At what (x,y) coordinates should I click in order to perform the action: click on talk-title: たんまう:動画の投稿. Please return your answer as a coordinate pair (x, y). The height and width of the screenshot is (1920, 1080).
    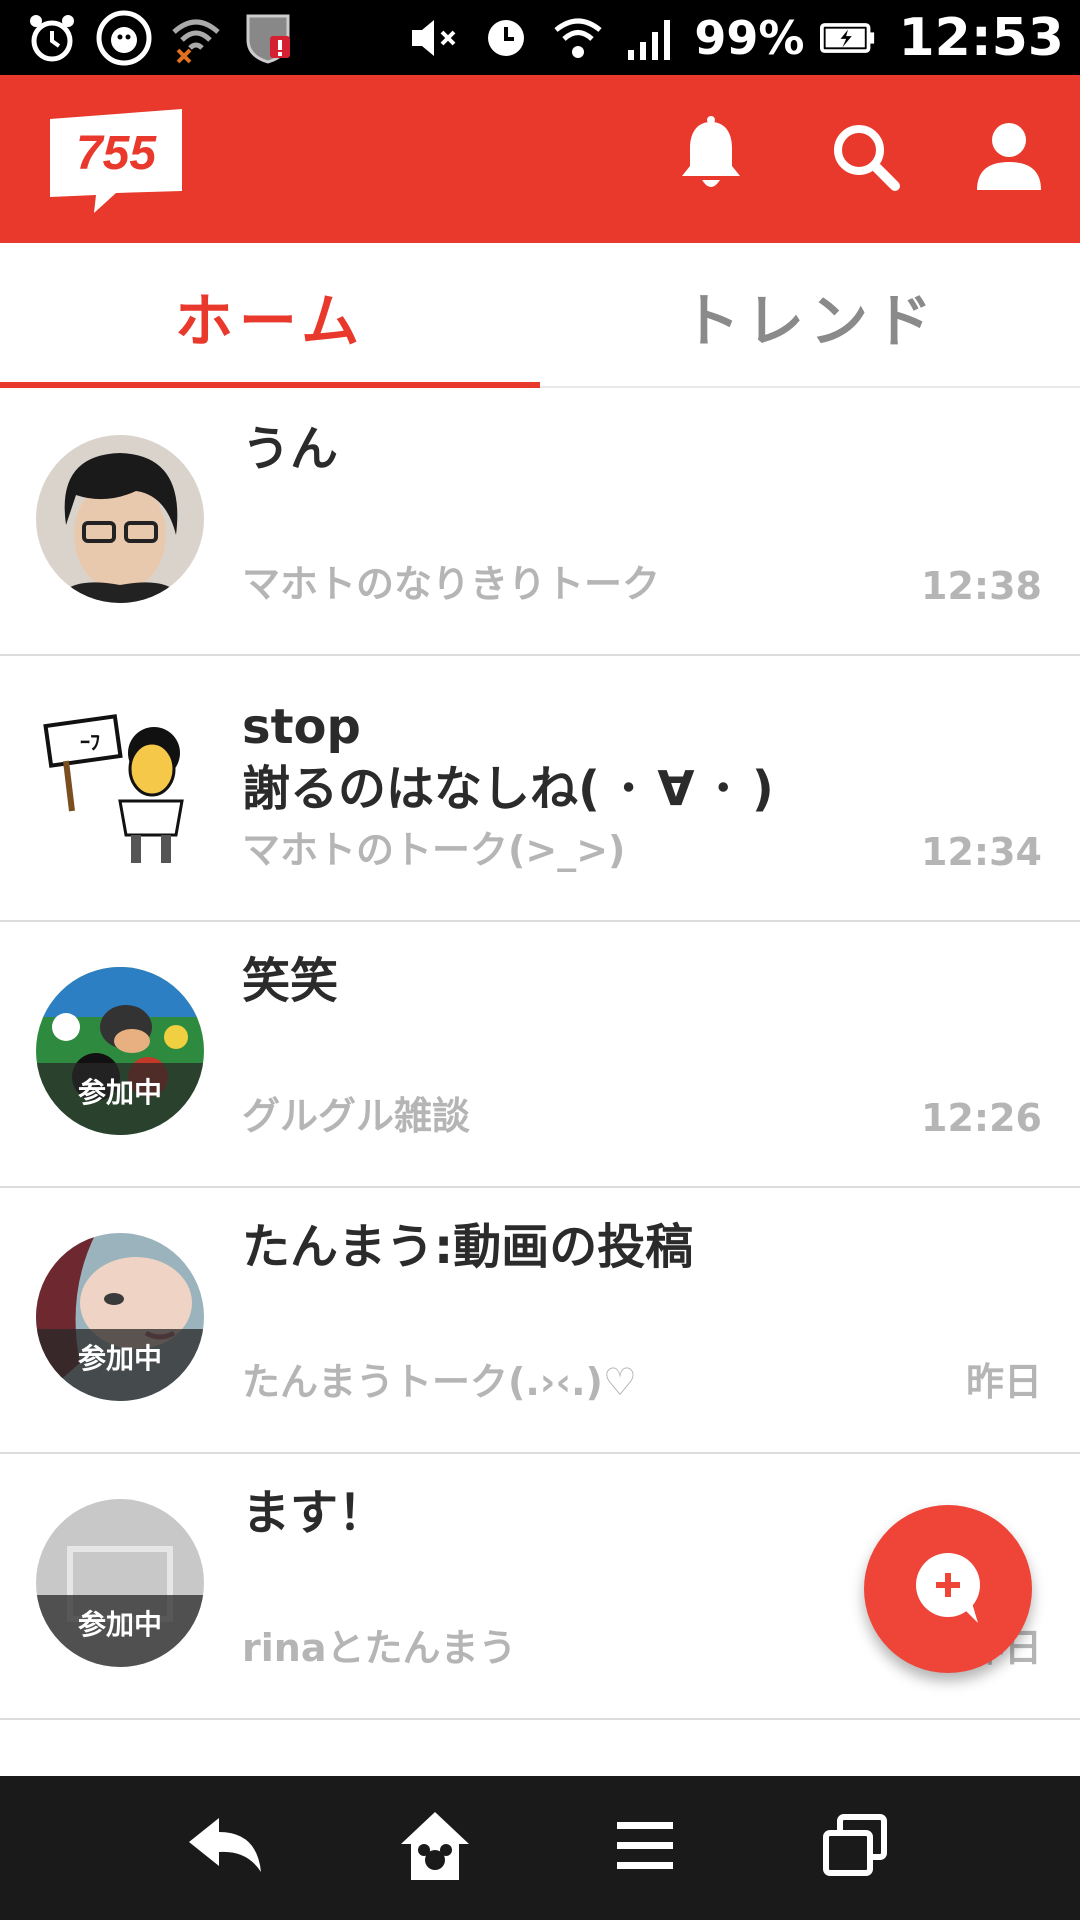
    Looking at the image, I should click on (468, 1247).